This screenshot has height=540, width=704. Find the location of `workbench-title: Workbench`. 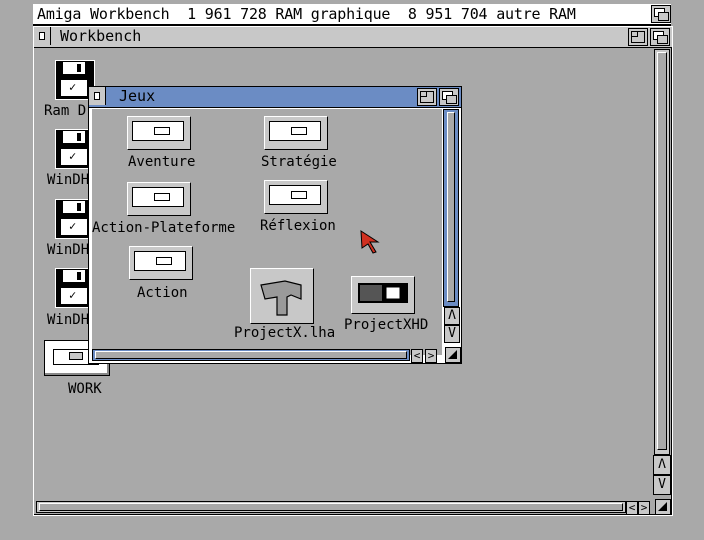

workbench-title: Workbench is located at coordinates (101, 36).